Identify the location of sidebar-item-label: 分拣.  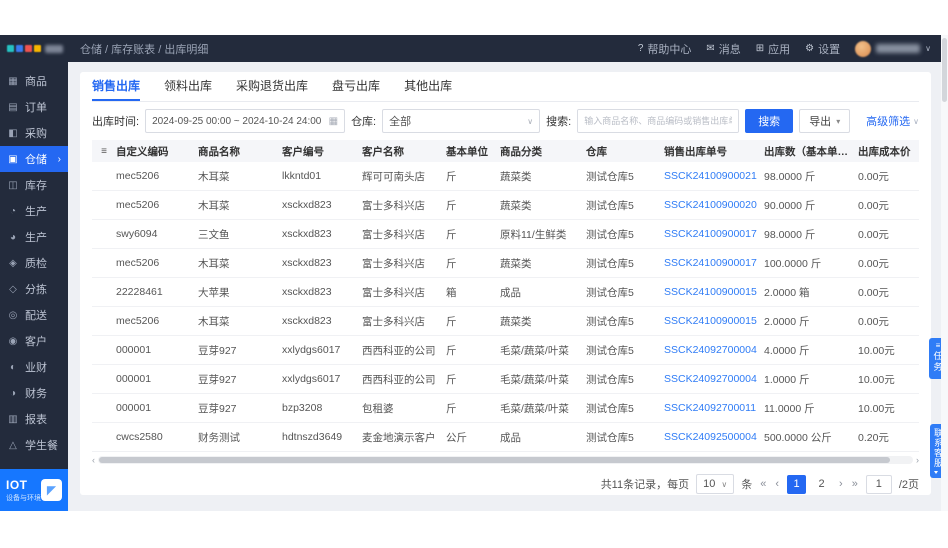
(36, 290).